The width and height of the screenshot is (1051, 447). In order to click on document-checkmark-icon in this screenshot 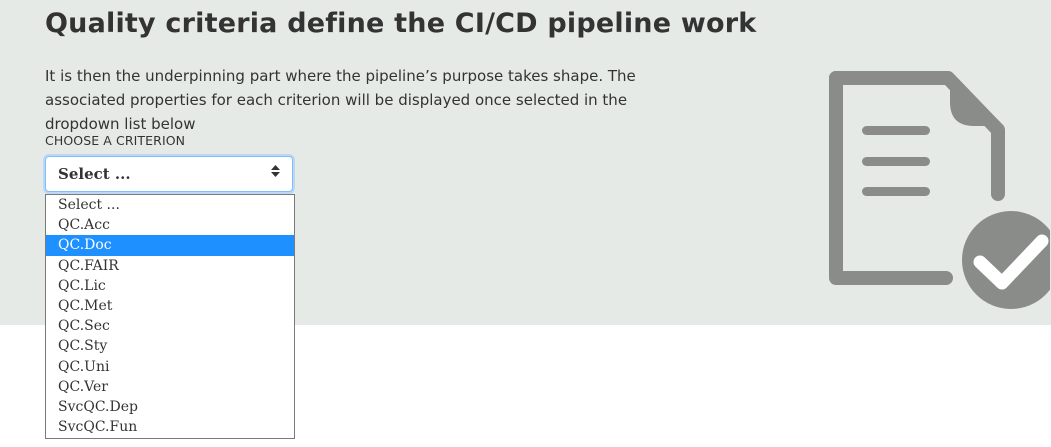, I will do `click(939, 190)`.